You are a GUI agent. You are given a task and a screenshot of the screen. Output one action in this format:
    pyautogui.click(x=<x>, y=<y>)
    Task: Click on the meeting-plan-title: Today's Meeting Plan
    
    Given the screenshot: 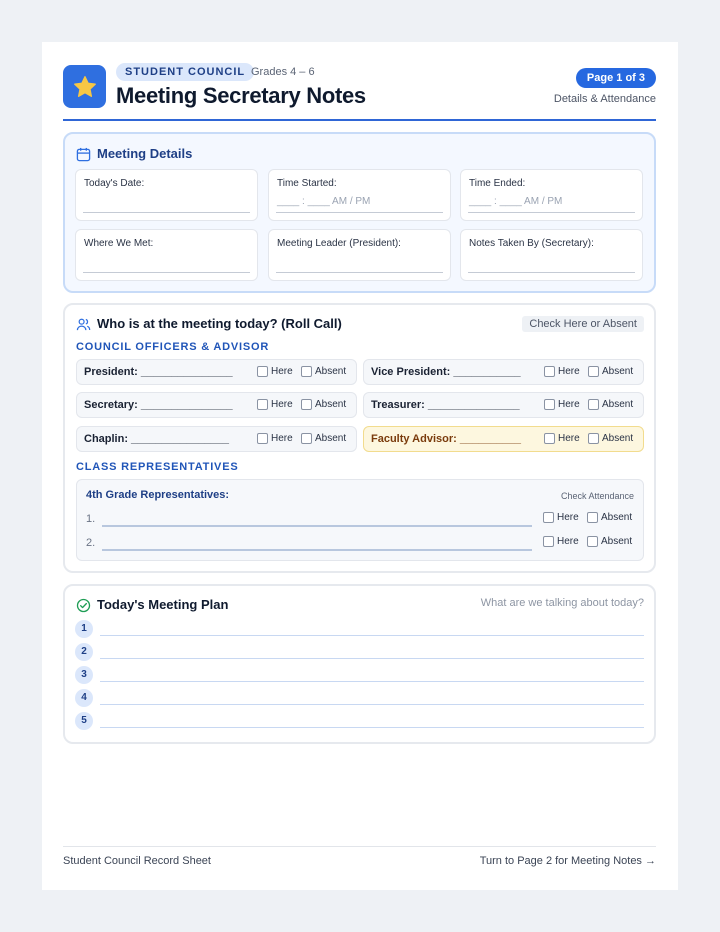 What is the action you would take?
    pyautogui.click(x=163, y=604)
    